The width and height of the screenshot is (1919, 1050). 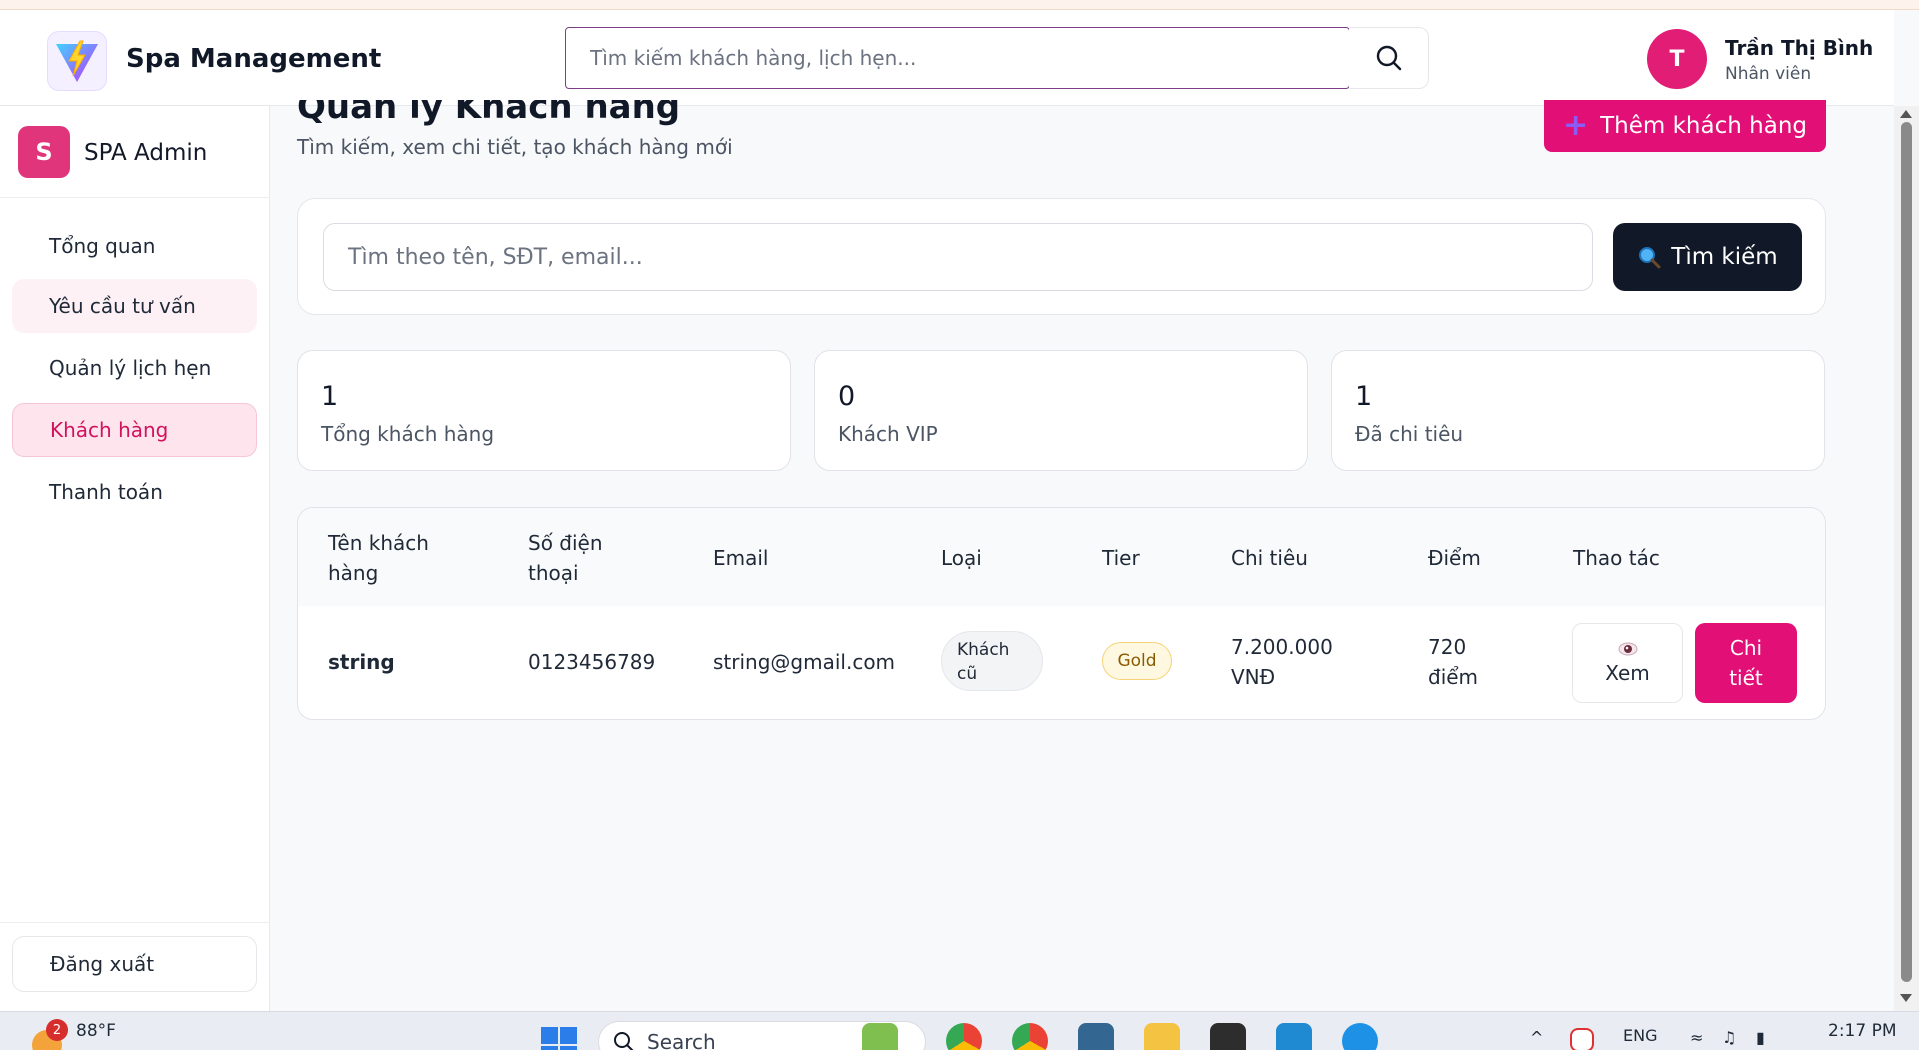 What do you see at coordinates (1627, 673) in the screenshot?
I see `view-label: Xem` at bounding box center [1627, 673].